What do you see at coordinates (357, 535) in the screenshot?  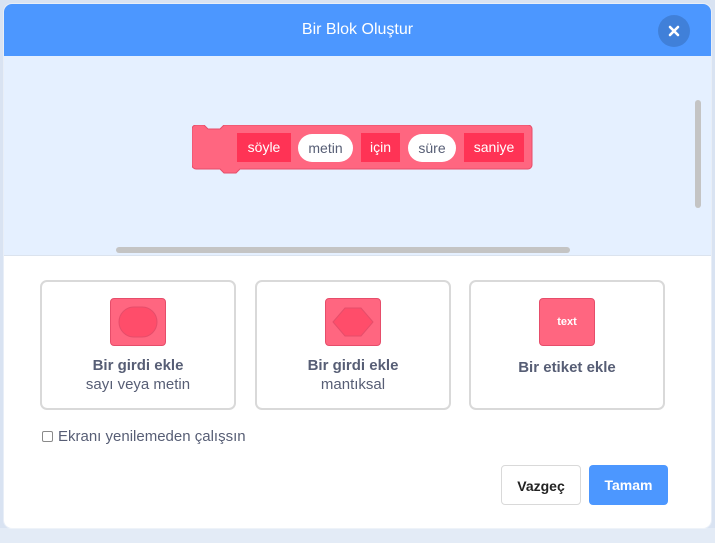 I see `backdrop` at bounding box center [357, 535].